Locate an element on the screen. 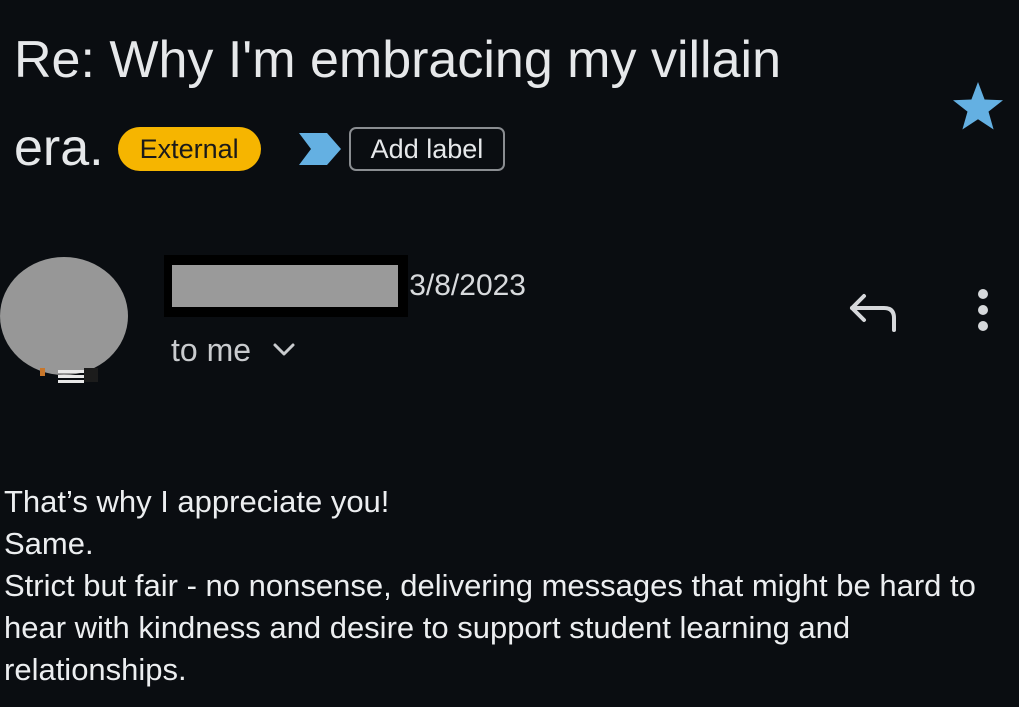 The width and height of the screenshot is (1019, 707). label-tag-icon is located at coordinates (320, 149).